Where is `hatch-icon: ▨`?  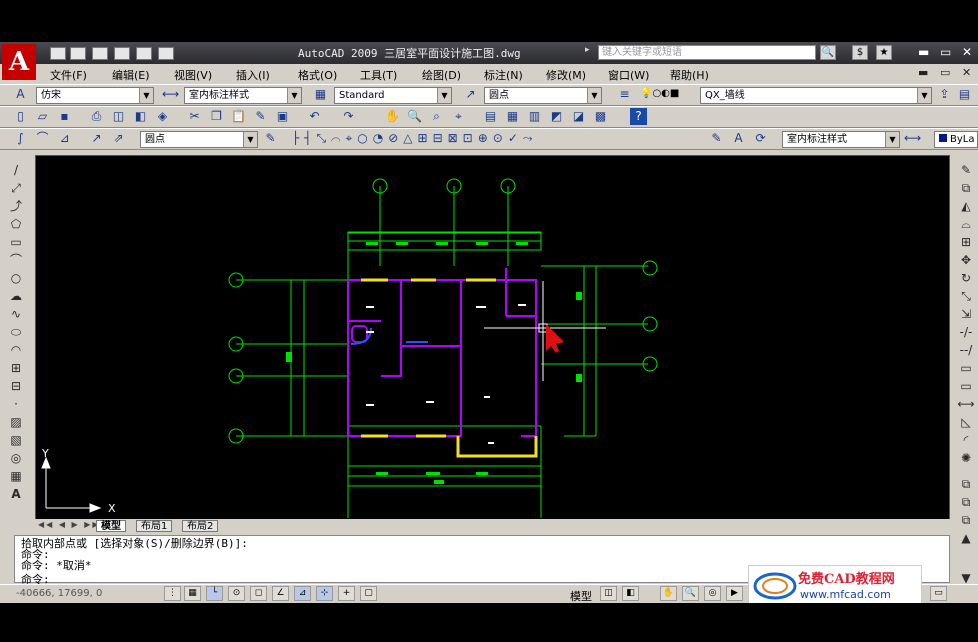 hatch-icon: ▨ is located at coordinates (16, 422).